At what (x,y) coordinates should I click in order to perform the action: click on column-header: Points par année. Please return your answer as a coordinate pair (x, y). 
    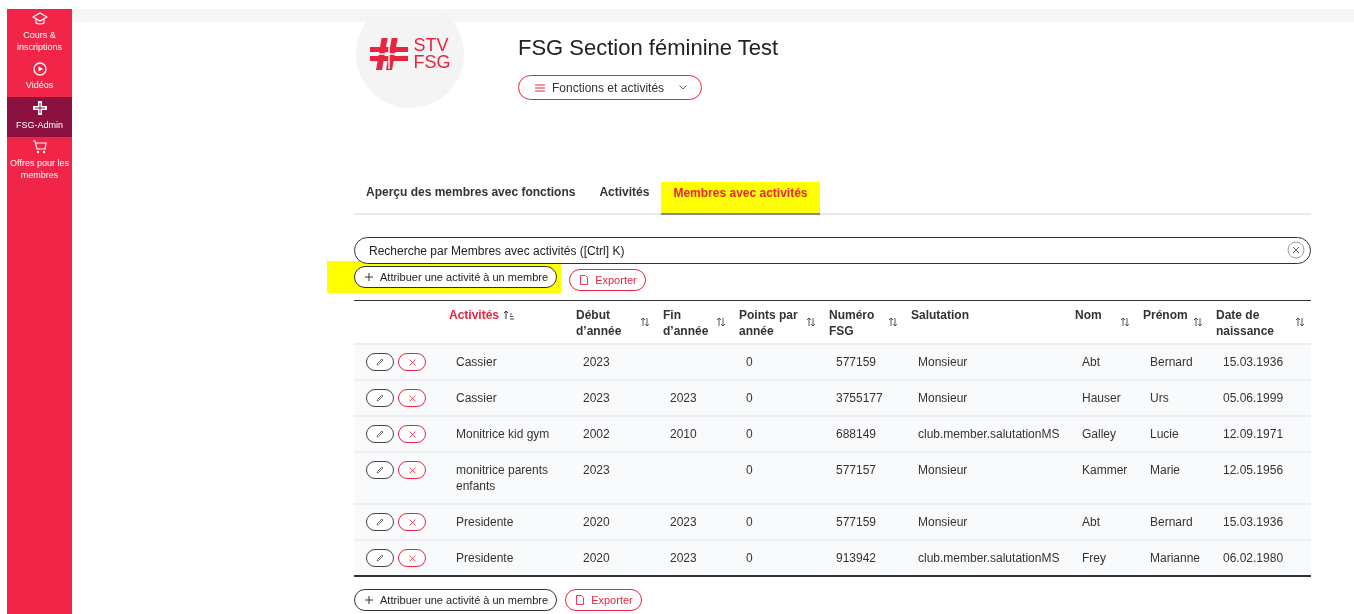
    Looking at the image, I should click on (772, 323).